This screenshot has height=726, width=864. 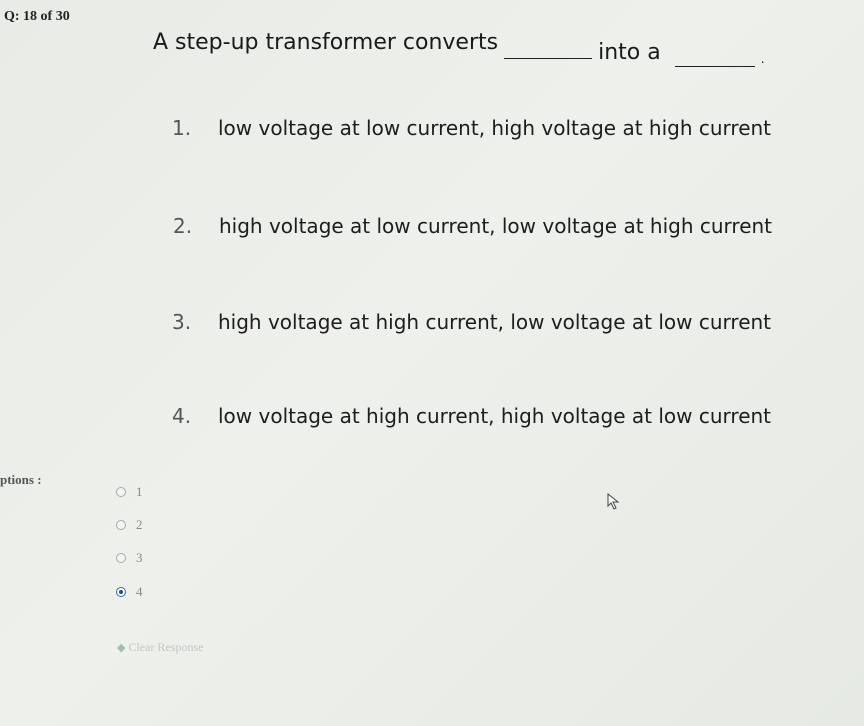 I want to click on answer-choice-2: 2, so click(x=129, y=525).